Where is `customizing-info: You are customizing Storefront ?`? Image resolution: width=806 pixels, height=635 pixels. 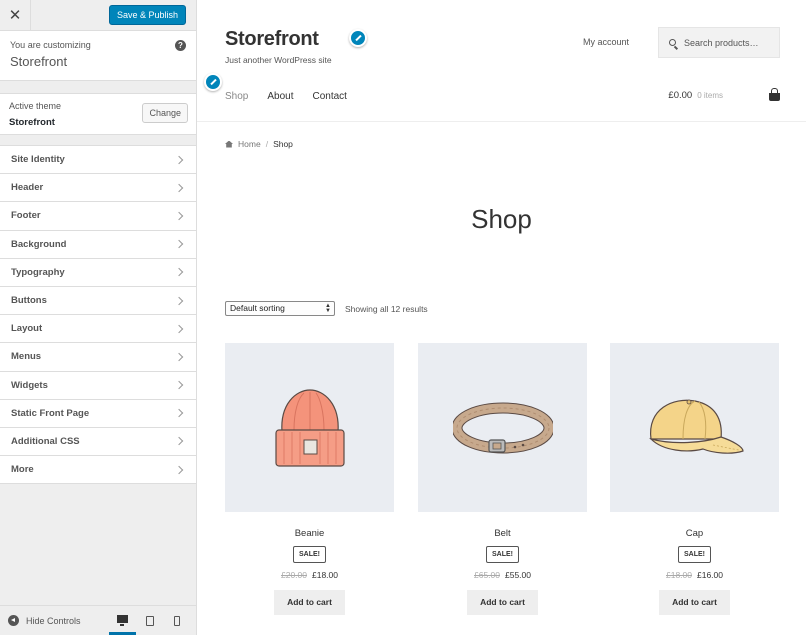 customizing-info: You are customizing Storefront ? is located at coordinates (98, 56).